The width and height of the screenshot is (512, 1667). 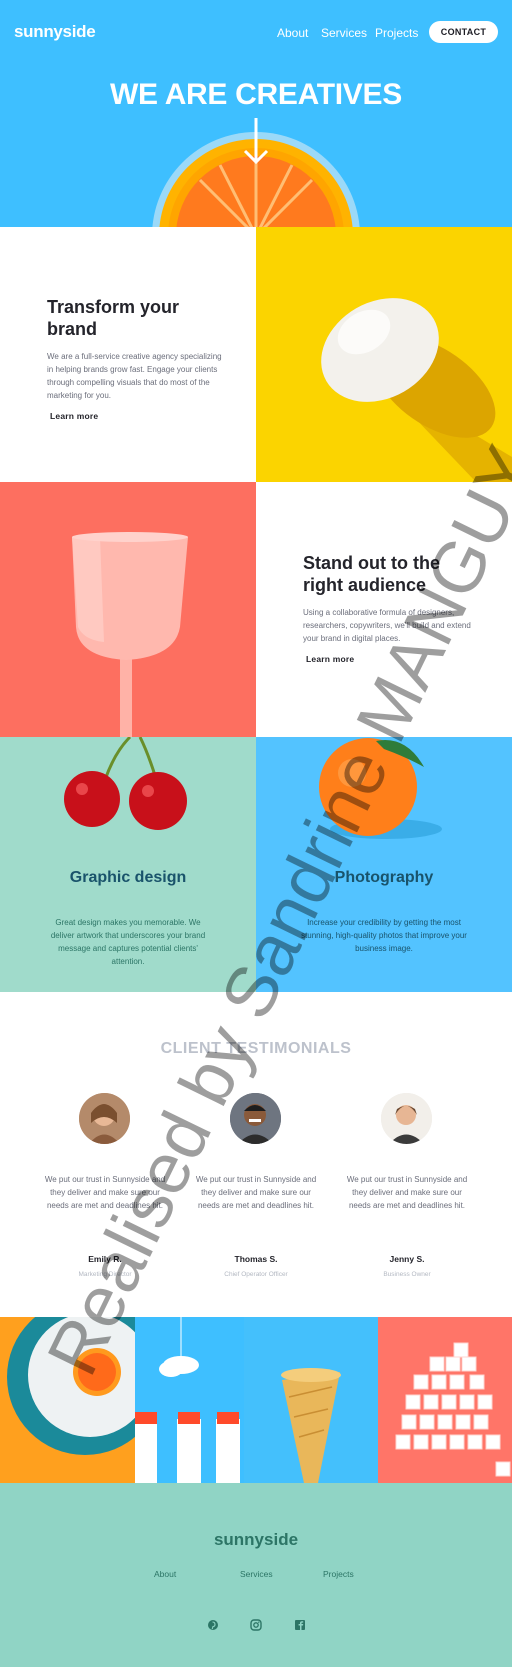 What do you see at coordinates (256, 1048) in the screenshot?
I see `testimonials-heading: CLIENT TESTIMONIALS` at bounding box center [256, 1048].